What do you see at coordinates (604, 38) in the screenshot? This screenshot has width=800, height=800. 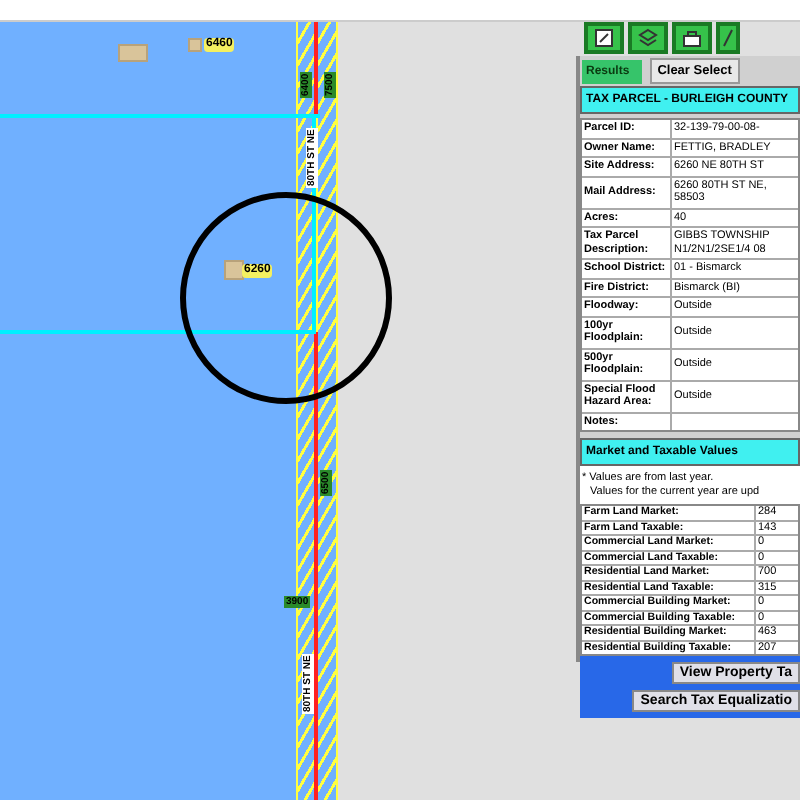 I see `edit-icon` at bounding box center [604, 38].